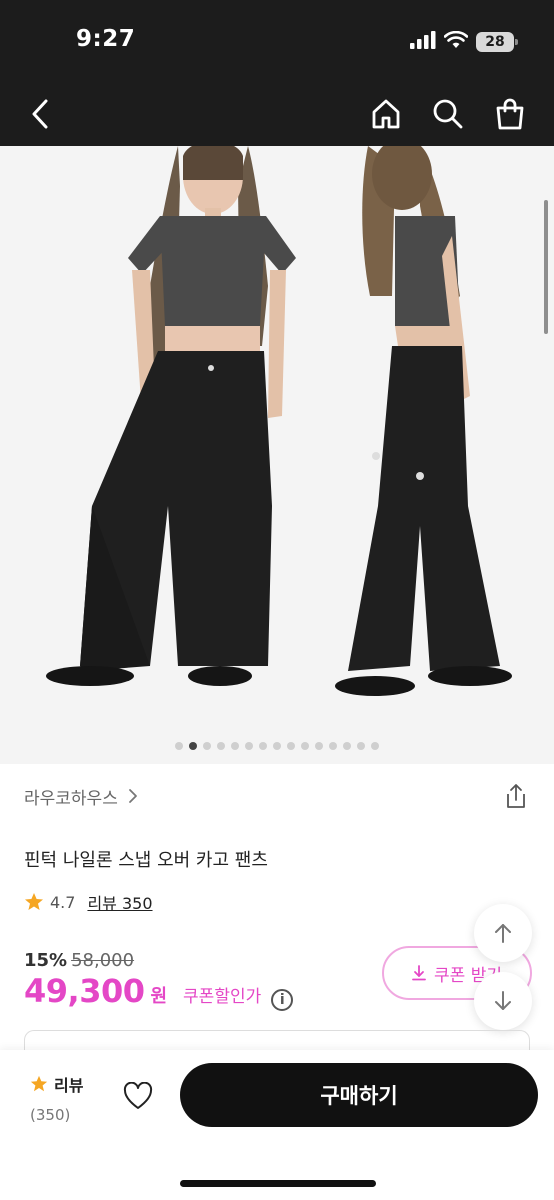 The image size is (554, 1200). Describe the element at coordinates (56, 1098) in the screenshot. I see `review-summary: 리뷰 (350)` at that location.